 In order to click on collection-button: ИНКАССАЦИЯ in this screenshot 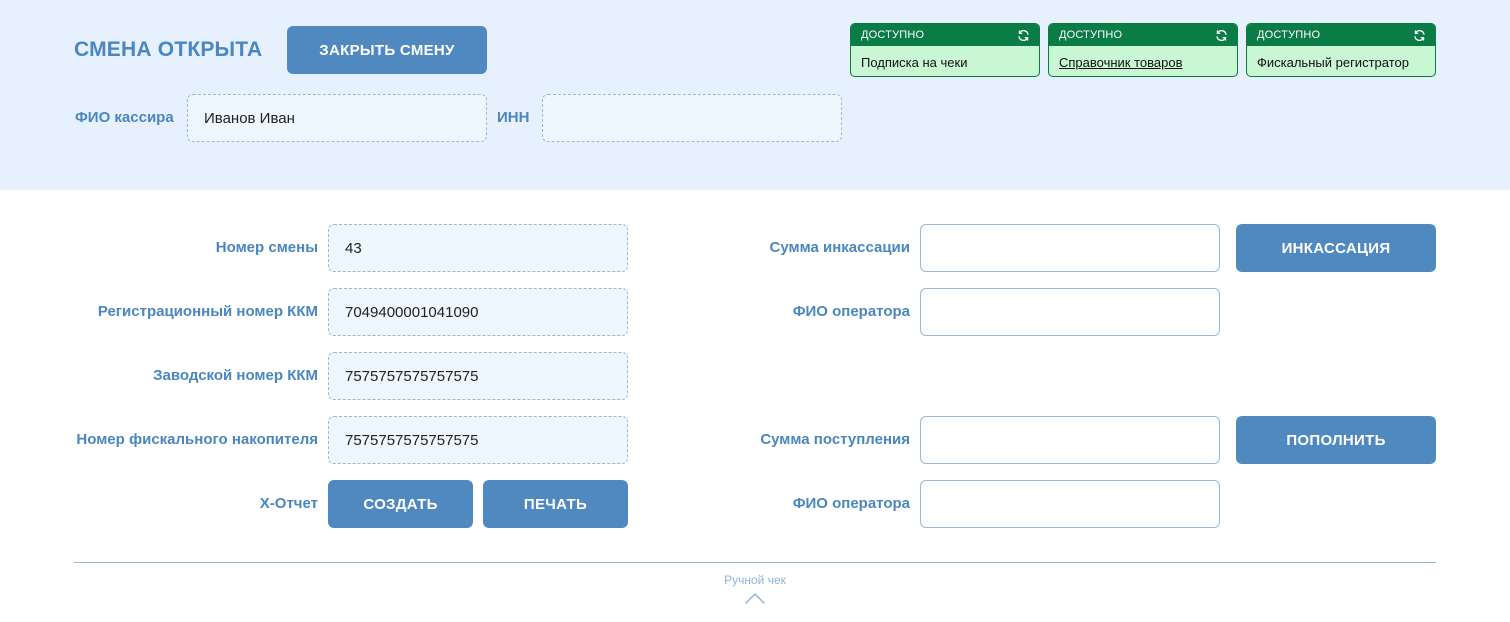, I will do `click(1336, 248)`.